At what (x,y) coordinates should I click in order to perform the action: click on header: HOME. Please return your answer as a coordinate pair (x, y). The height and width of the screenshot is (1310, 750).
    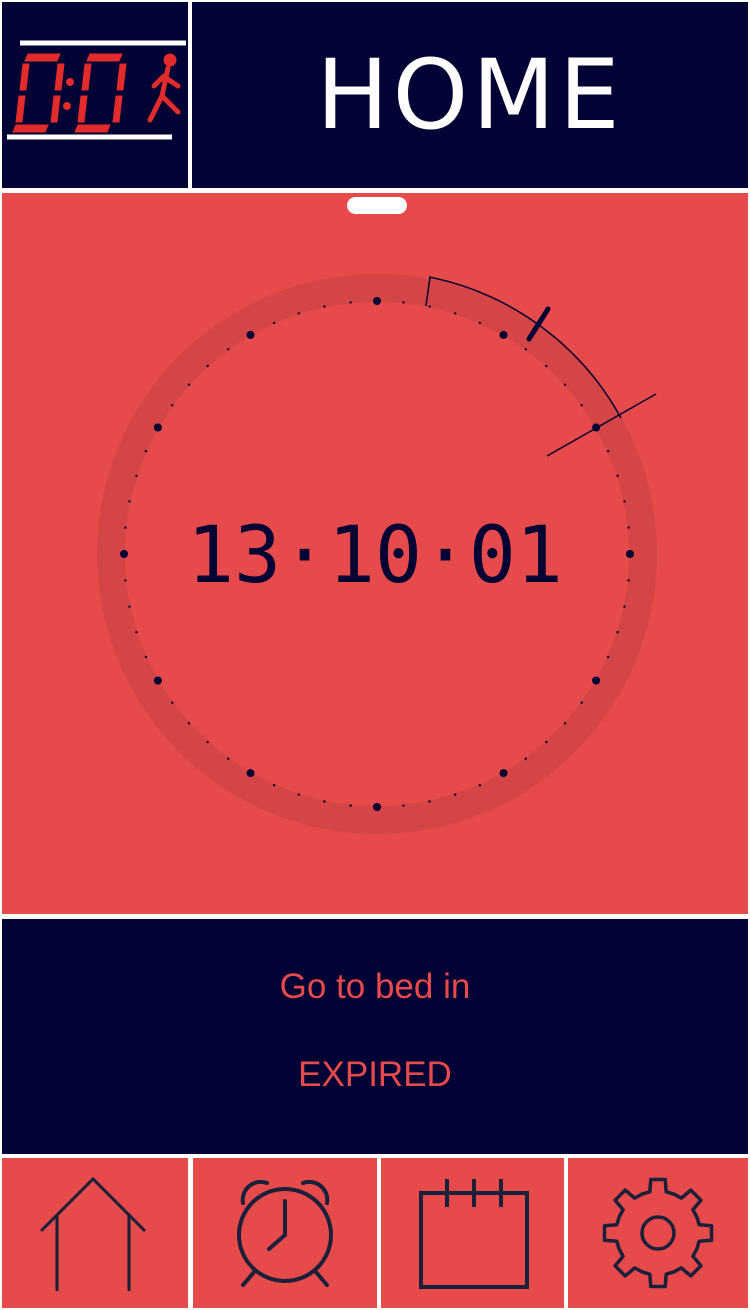
    Looking at the image, I should click on (470, 95).